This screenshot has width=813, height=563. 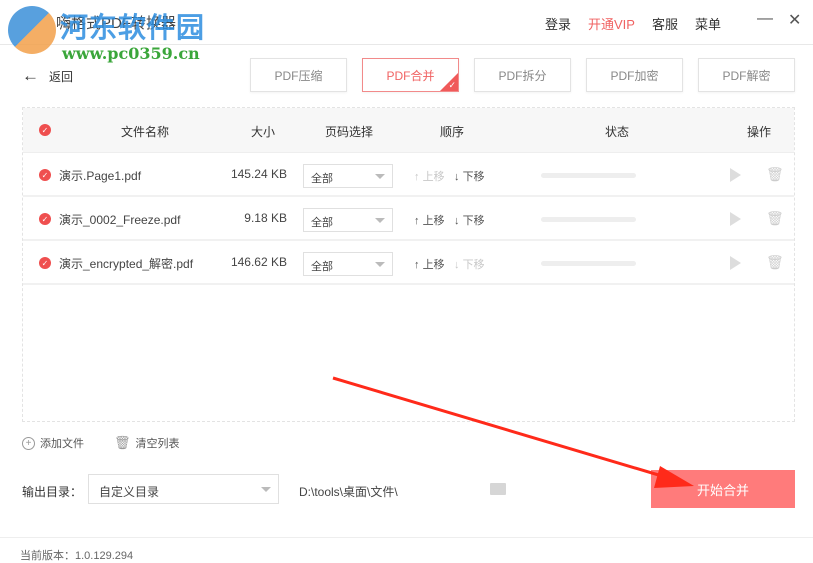 What do you see at coordinates (513, 432) in the screenshot?
I see `annotation-arrow` at bounding box center [513, 432].